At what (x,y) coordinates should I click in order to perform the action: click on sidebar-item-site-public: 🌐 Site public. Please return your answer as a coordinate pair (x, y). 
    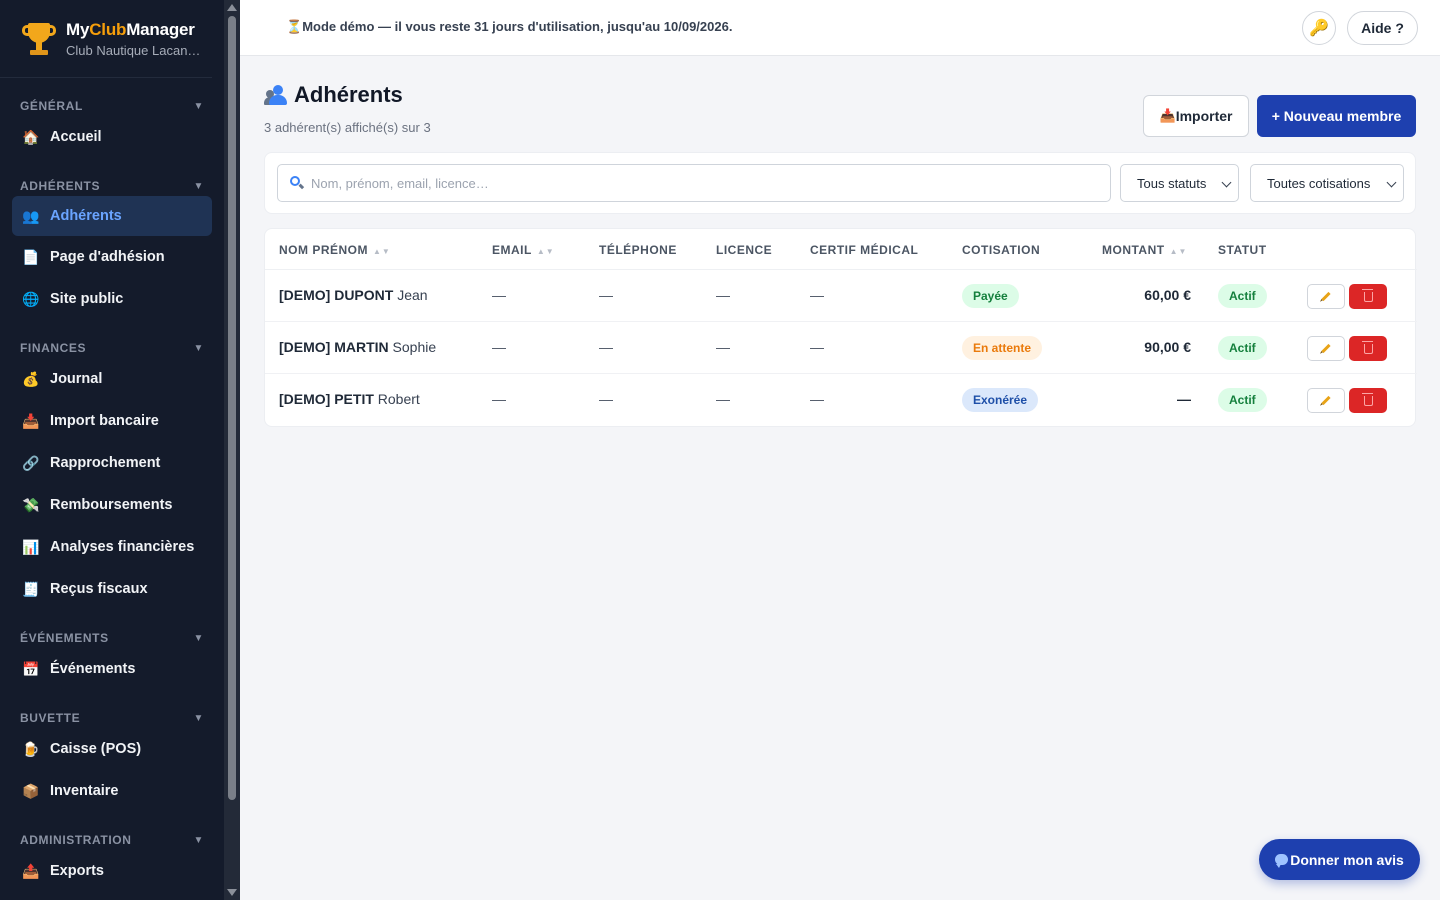
    Looking at the image, I should click on (112, 299).